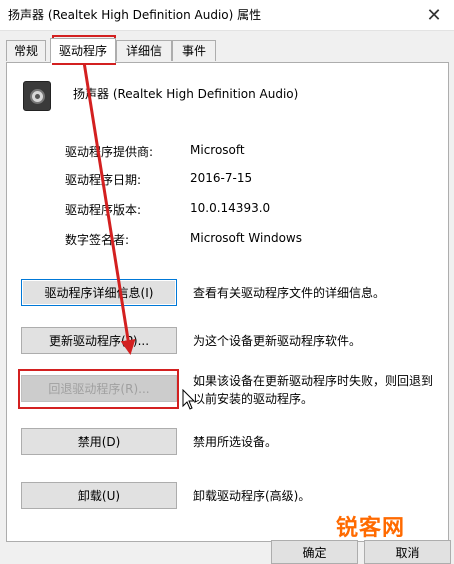 Image resolution: width=454 pixels, height=564 pixels. What do you see at coordinates (97, 240) in the screenshot?
I see `signer-label: 数字签名者:` at bounding box center [97, 240].